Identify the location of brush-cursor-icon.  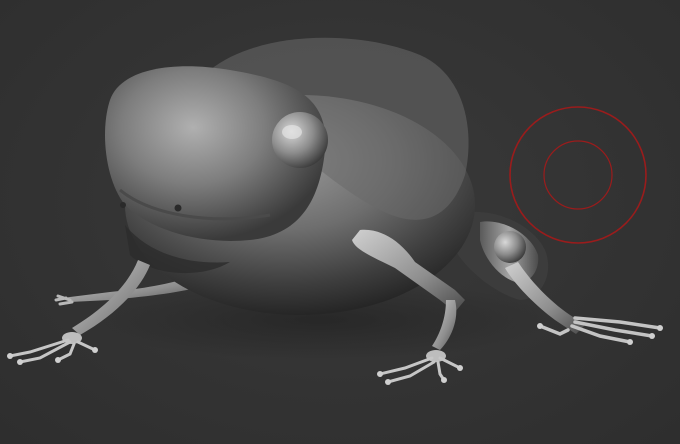
(578, 175).